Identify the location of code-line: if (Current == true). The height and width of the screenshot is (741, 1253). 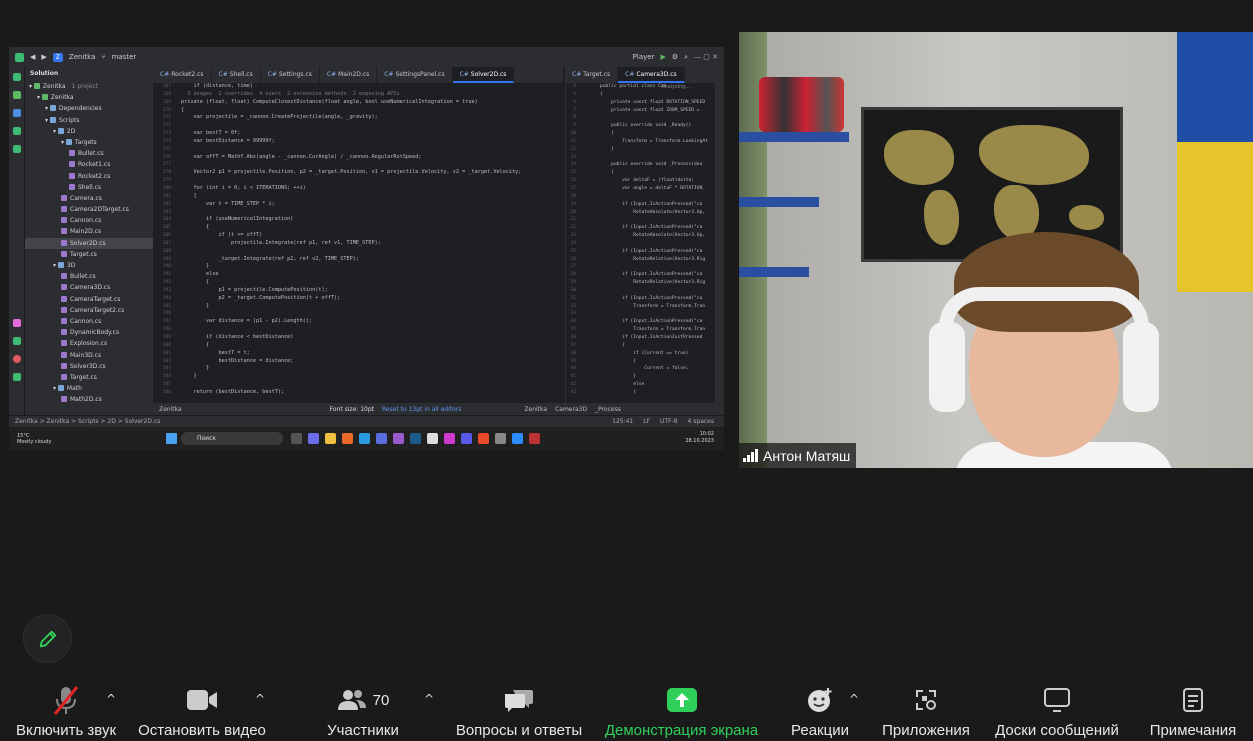
(657, 354).